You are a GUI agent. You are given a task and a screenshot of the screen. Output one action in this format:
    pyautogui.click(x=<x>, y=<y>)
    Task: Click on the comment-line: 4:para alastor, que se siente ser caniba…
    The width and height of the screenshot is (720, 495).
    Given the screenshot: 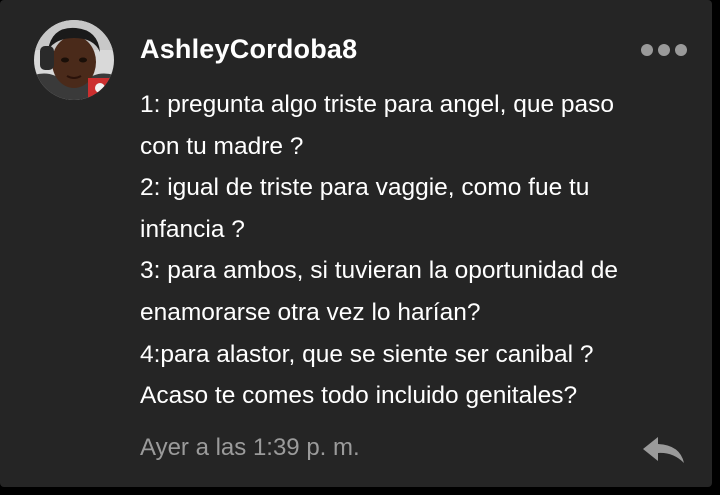 What is the action you would take?
    pyautogui.click(x=367, y=354)
    